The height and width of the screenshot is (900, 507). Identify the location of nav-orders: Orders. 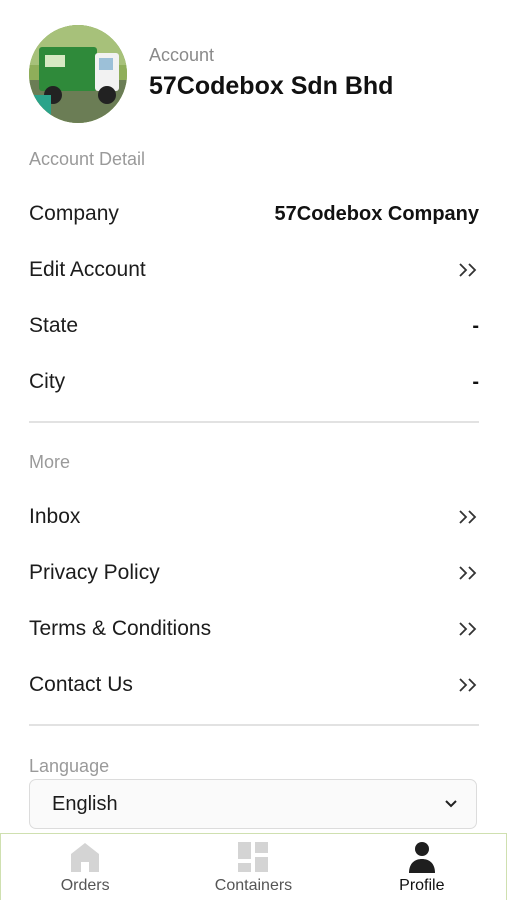
(85, 867).